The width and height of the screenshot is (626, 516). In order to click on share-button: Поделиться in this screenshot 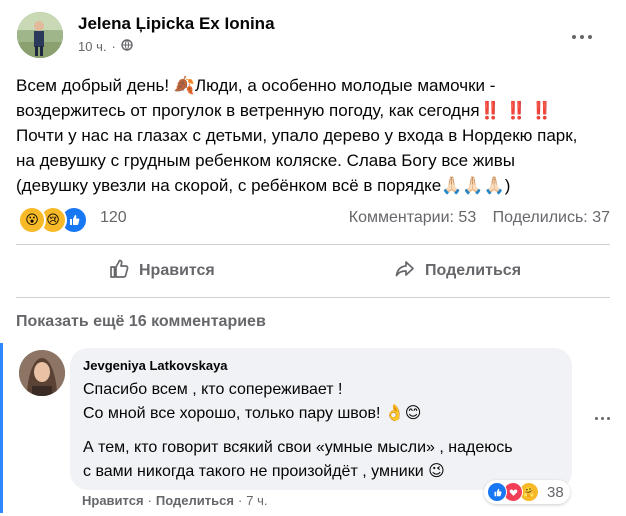, I will do `click(457, 271)`.